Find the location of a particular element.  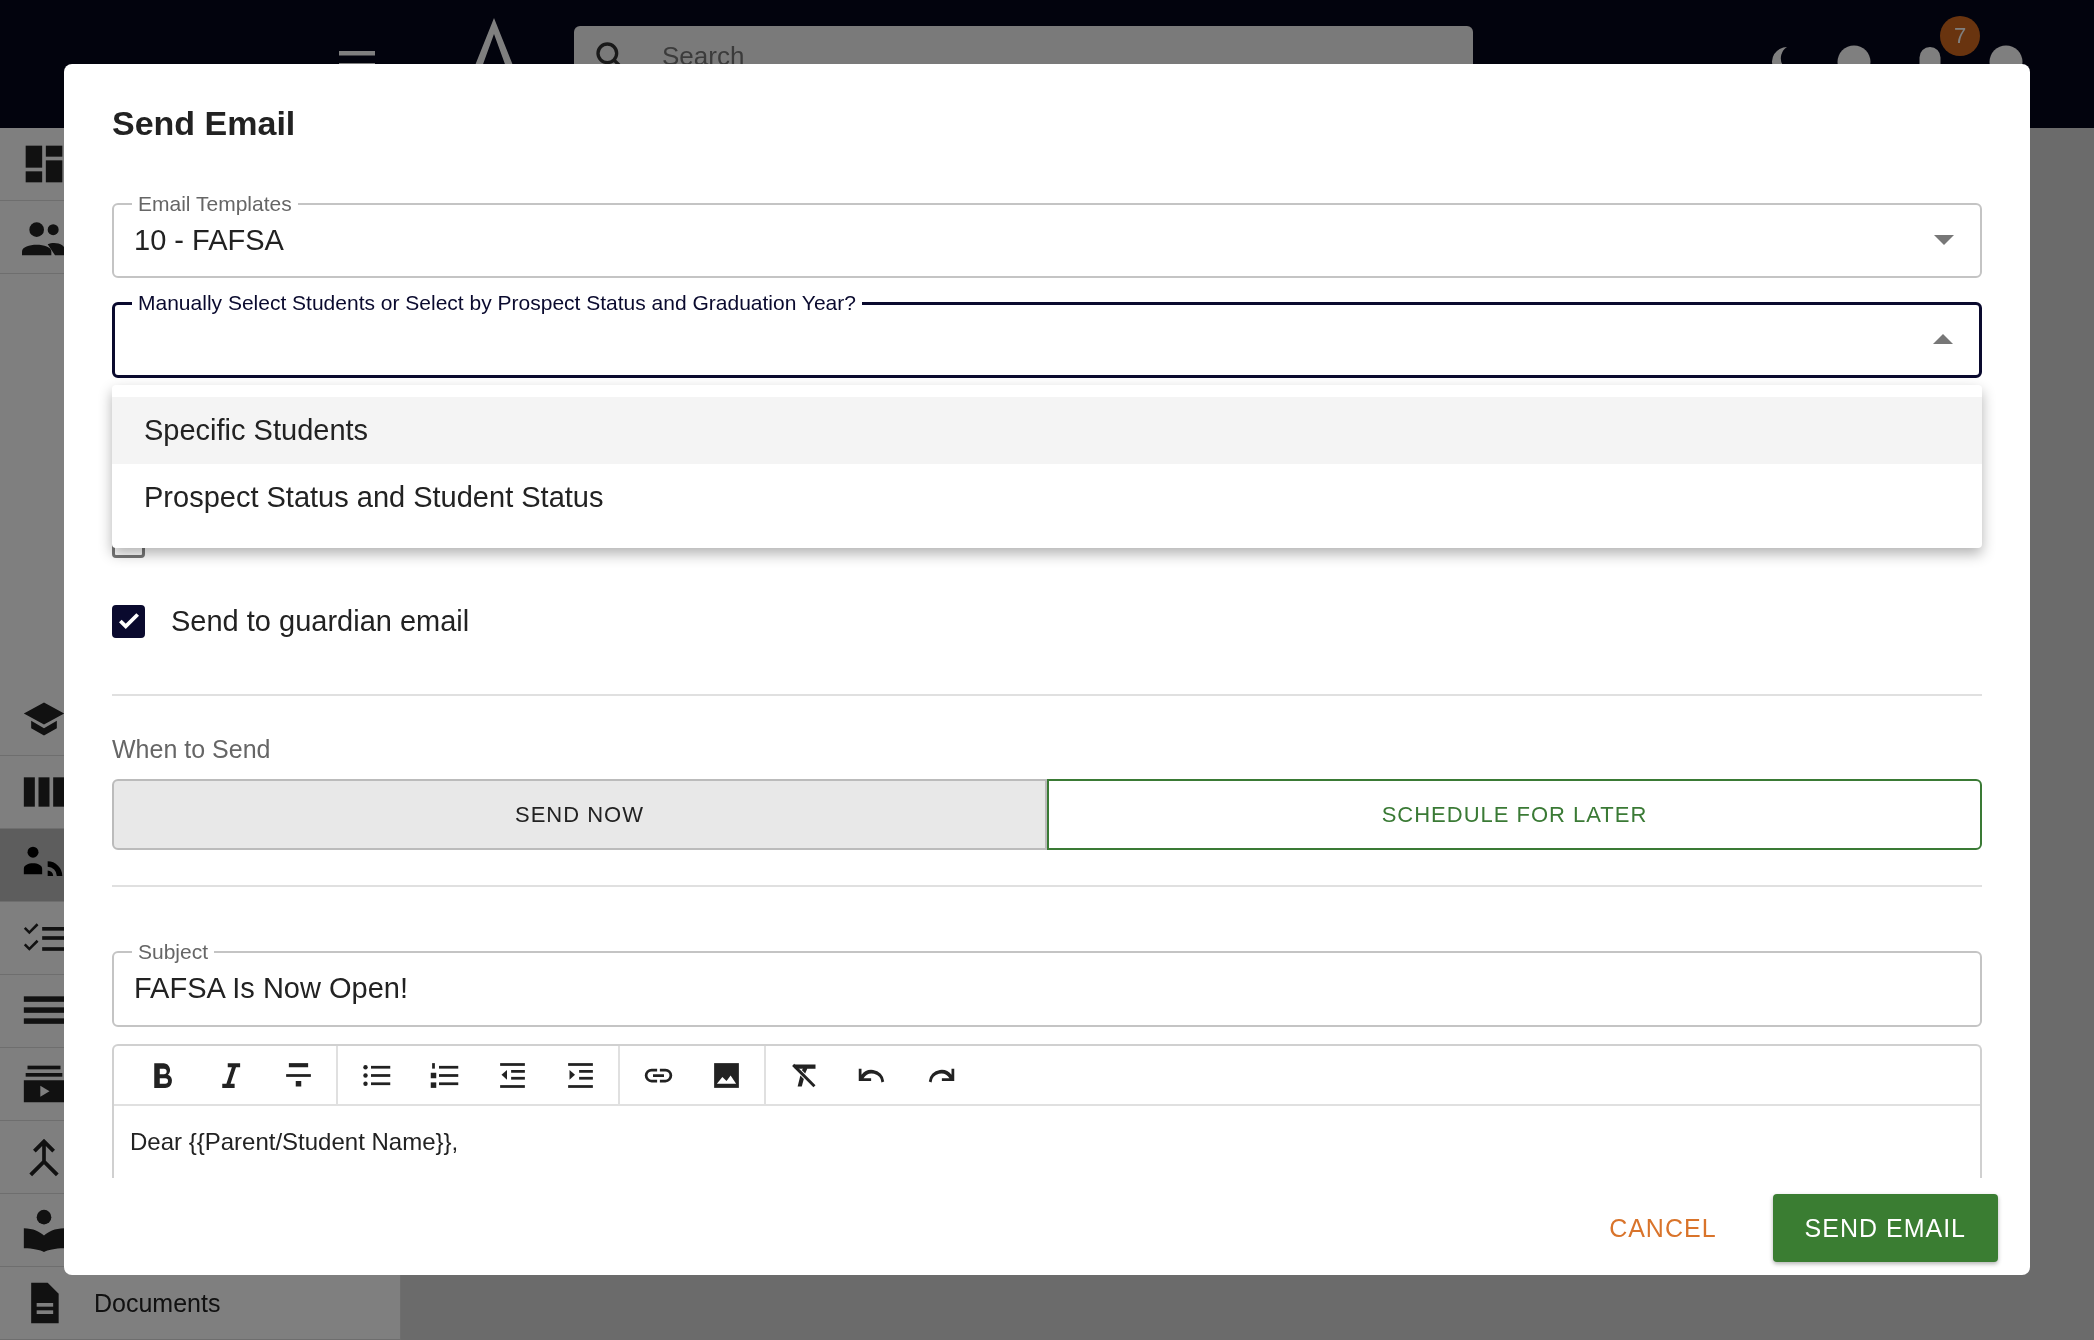

rich-text-editor: Dear {{Parent/Student Name}}, is located at coordinates (1047, 1111).